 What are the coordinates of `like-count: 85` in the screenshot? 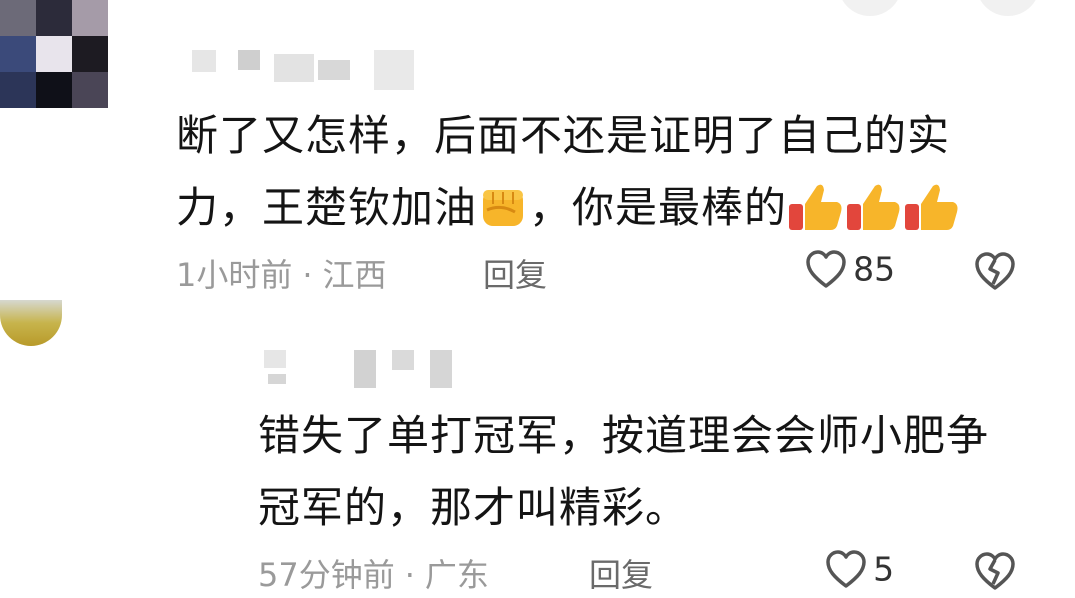 It's located at (874, 269).